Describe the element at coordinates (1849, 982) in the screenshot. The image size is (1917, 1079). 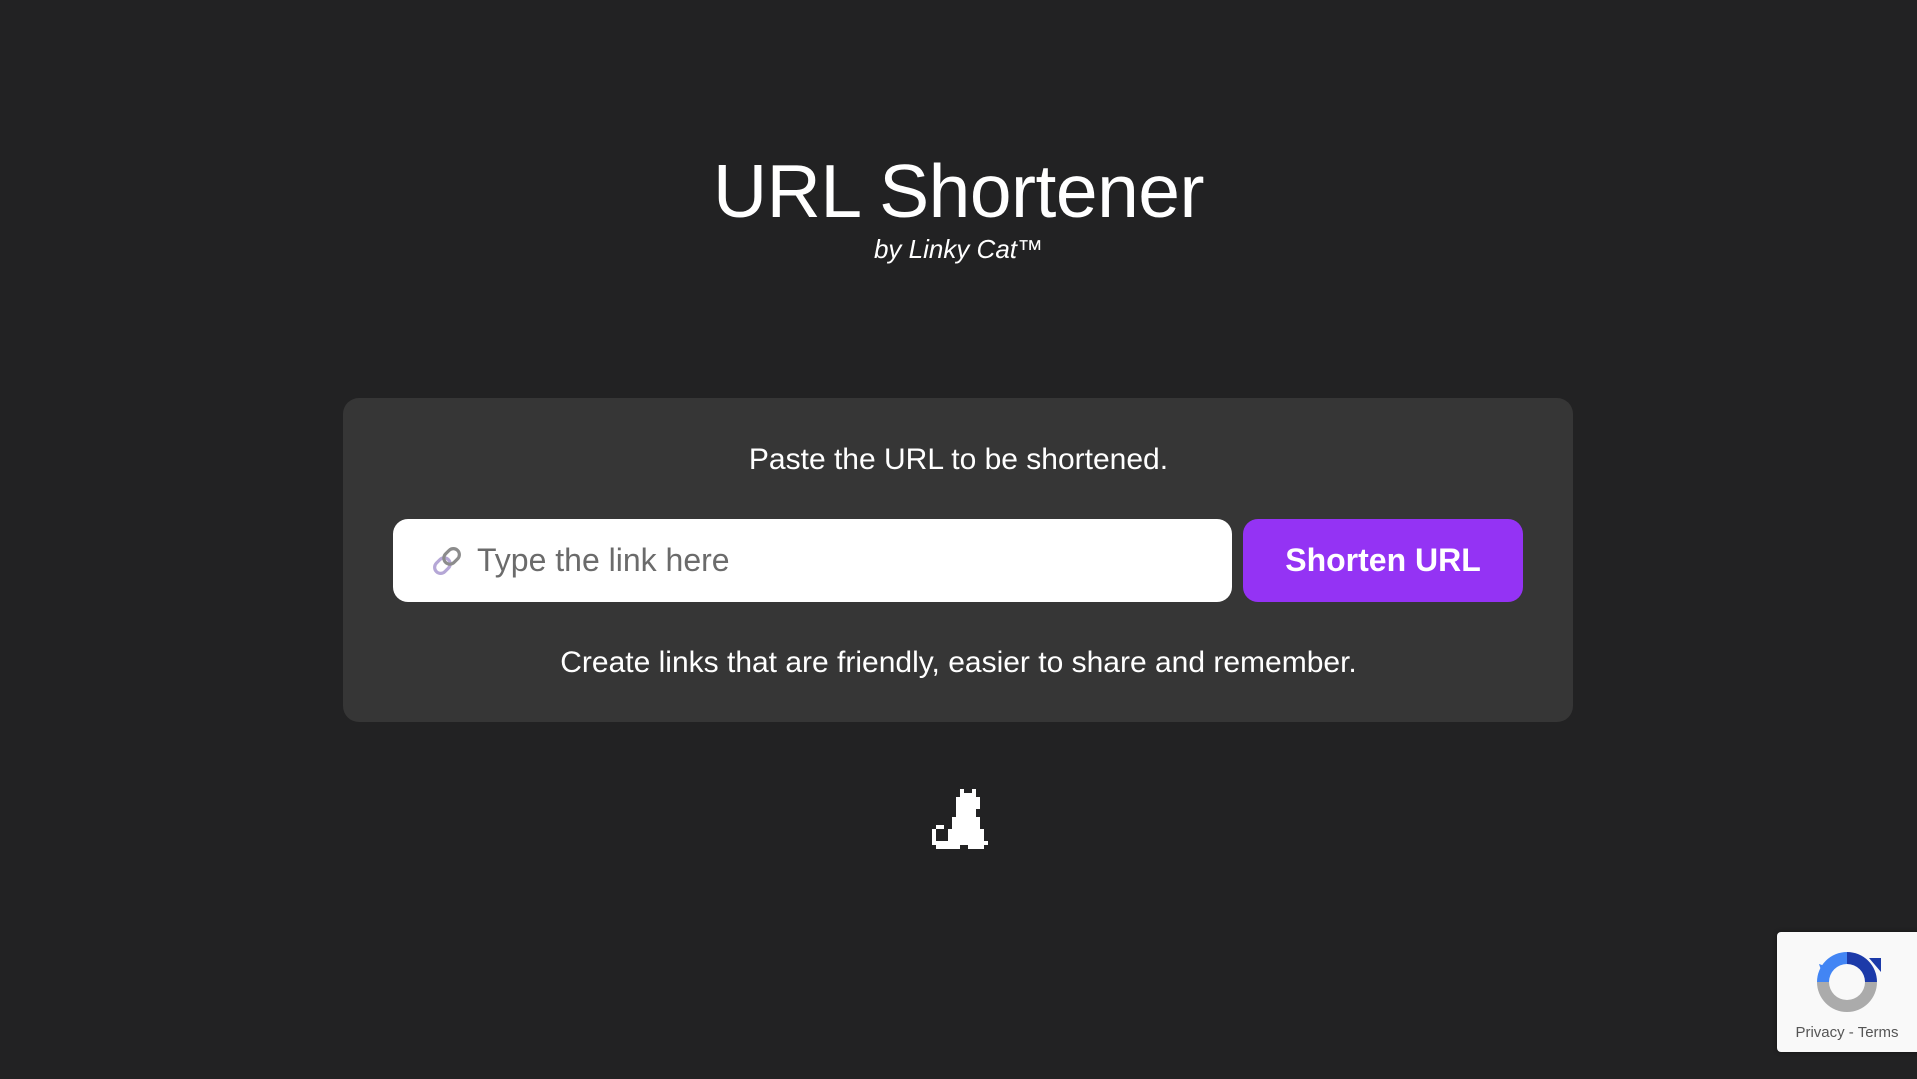
I see `recaptcha-logo-icon` at that location.